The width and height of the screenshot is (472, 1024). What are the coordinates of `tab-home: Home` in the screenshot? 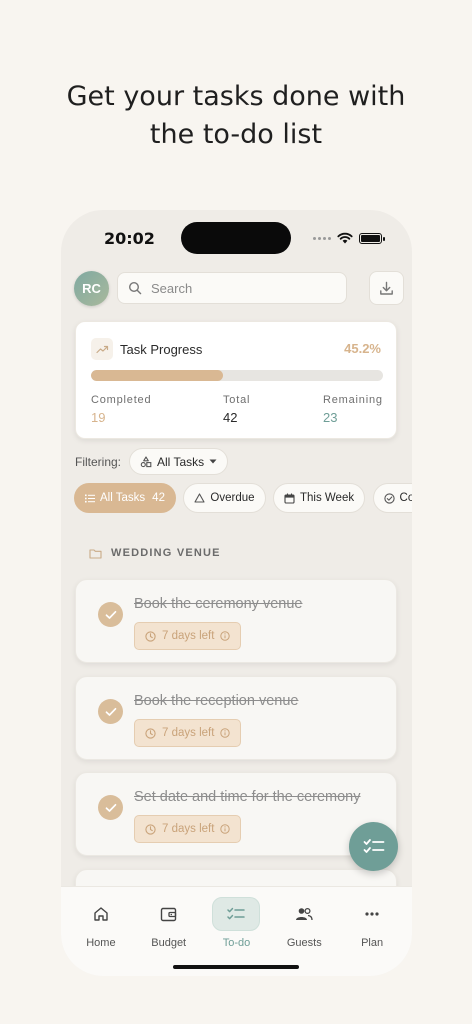 It's located at (101, 931).